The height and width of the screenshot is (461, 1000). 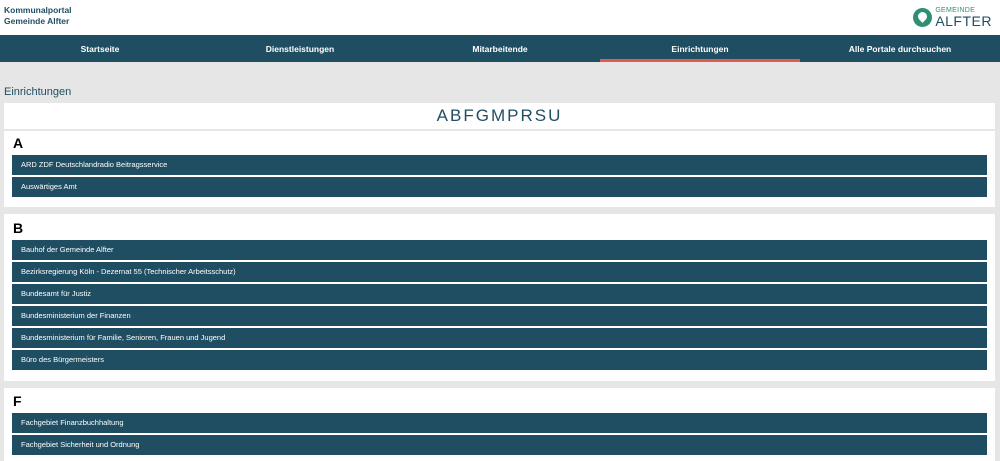 What do you see at coordinates (18, 228) in the screenshot?
I see `section-heading: B` at bounding box center [18, 228].